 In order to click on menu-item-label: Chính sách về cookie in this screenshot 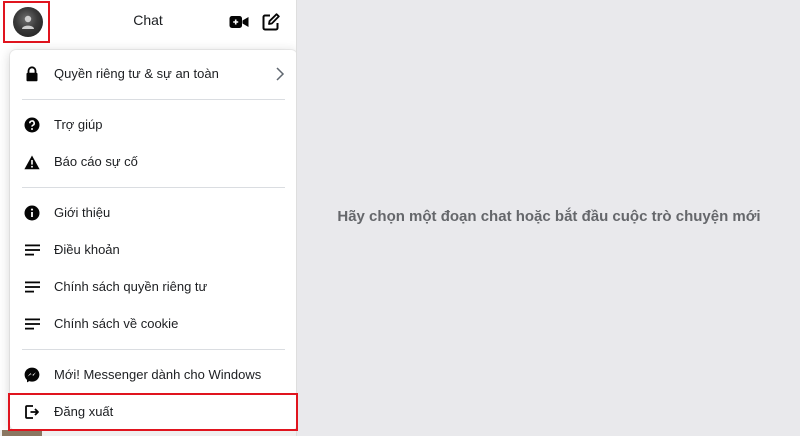, I will do `click(116, 323)`.